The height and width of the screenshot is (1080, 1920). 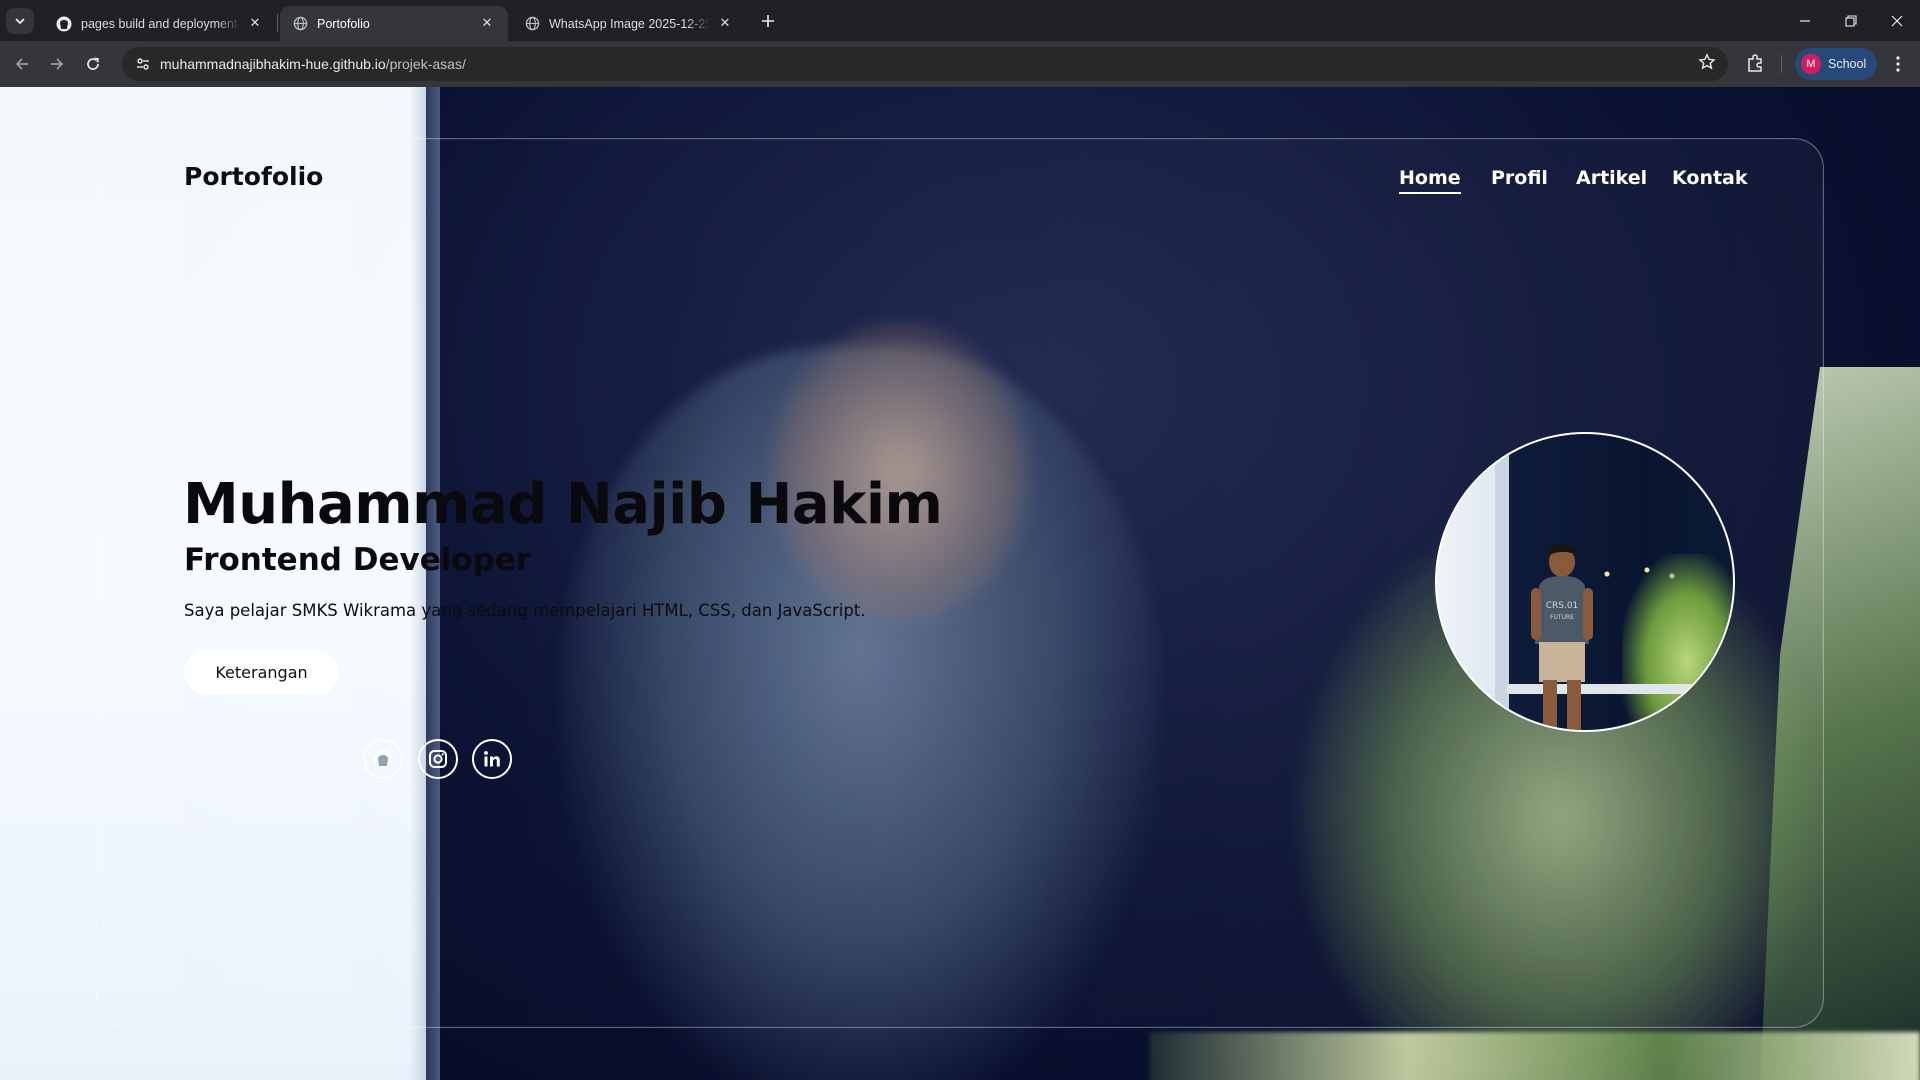 What do you see at coordinates (425, 64) in the screenshot?
I see `url-path: /projek-asas/` at bounding box center [425, 64].